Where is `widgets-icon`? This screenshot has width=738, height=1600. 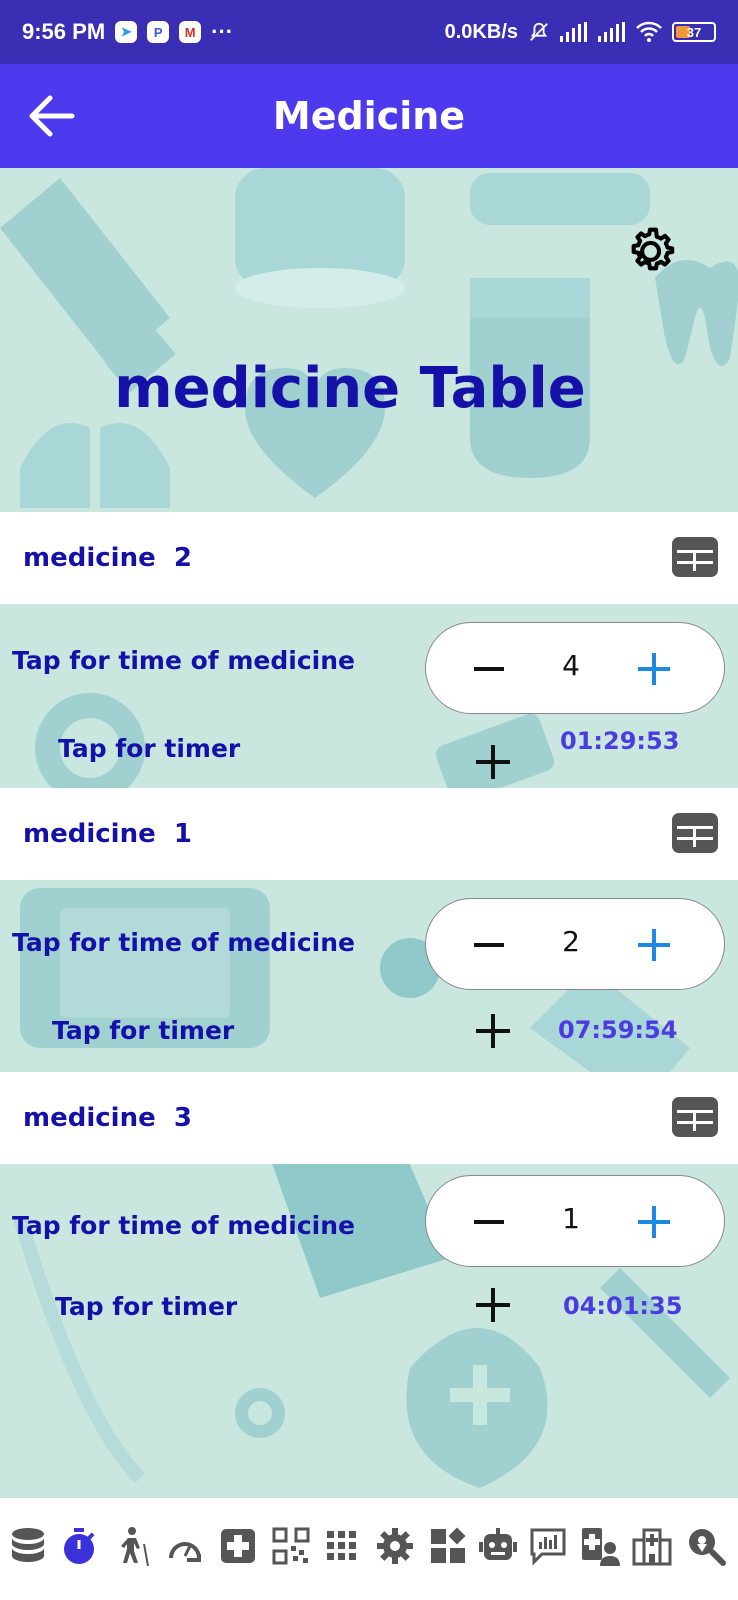
widgets-icon is located at coordinates (448, 1546).